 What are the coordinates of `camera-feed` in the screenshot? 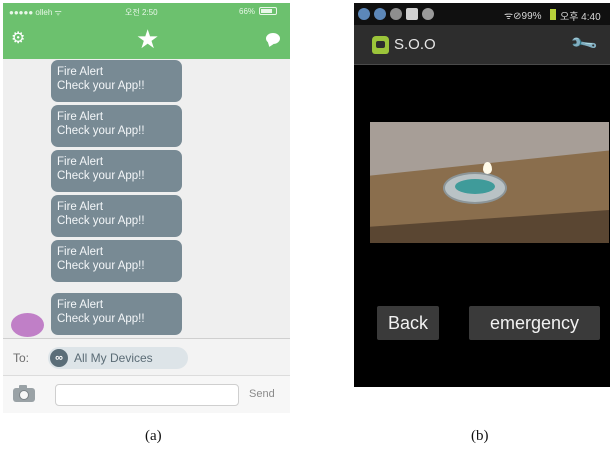 It's located at (489, 182).